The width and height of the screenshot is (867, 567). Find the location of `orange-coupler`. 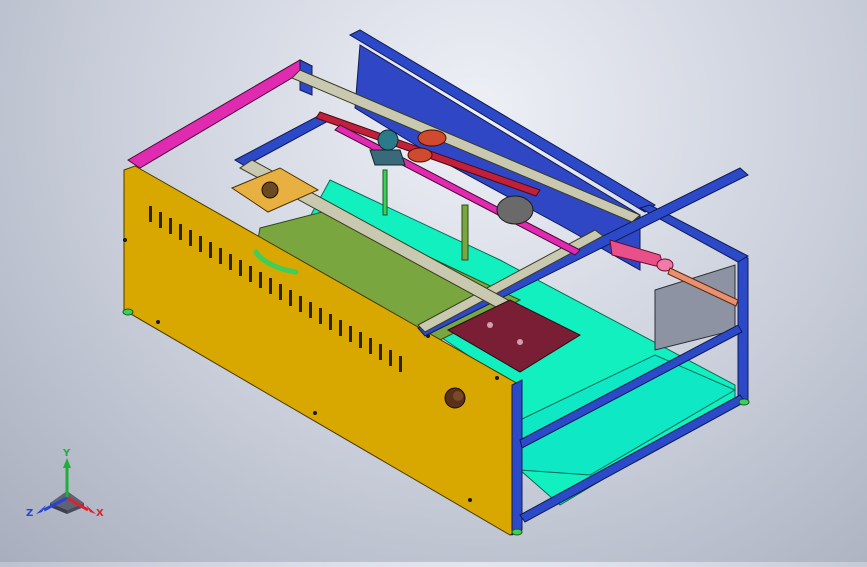

orange-coupler is located at coordinates (432, 138).